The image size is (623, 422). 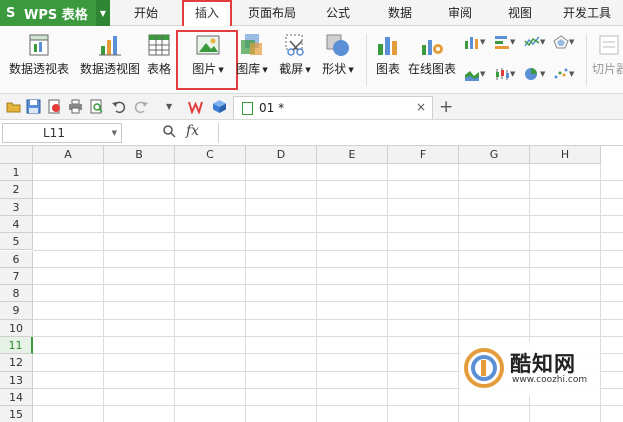 I want to click on bar-chart-button: ▼, so click(x=504, y=42).